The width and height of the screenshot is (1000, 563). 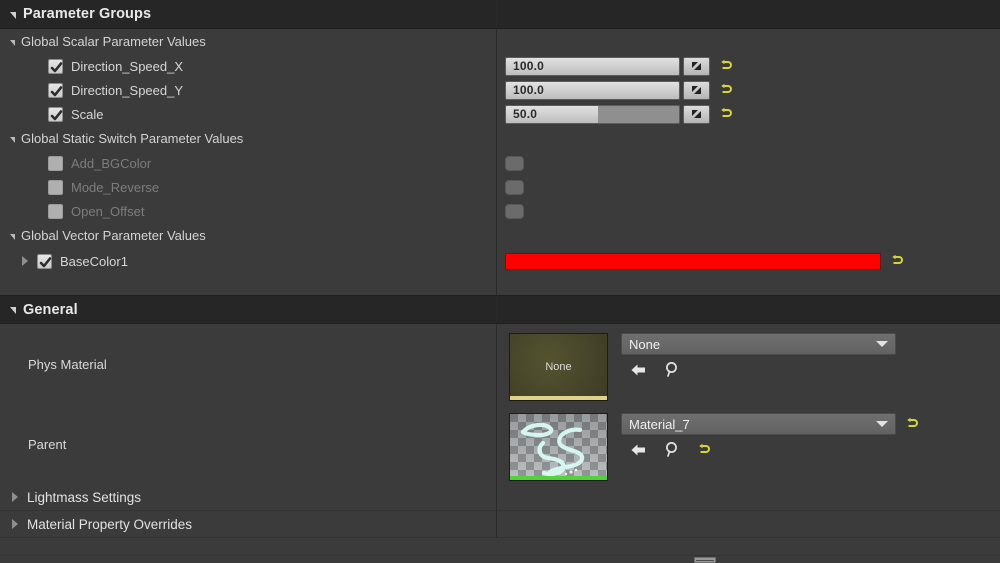 I want to click on param-label: BaseColor1, so click(x=94, y=261).